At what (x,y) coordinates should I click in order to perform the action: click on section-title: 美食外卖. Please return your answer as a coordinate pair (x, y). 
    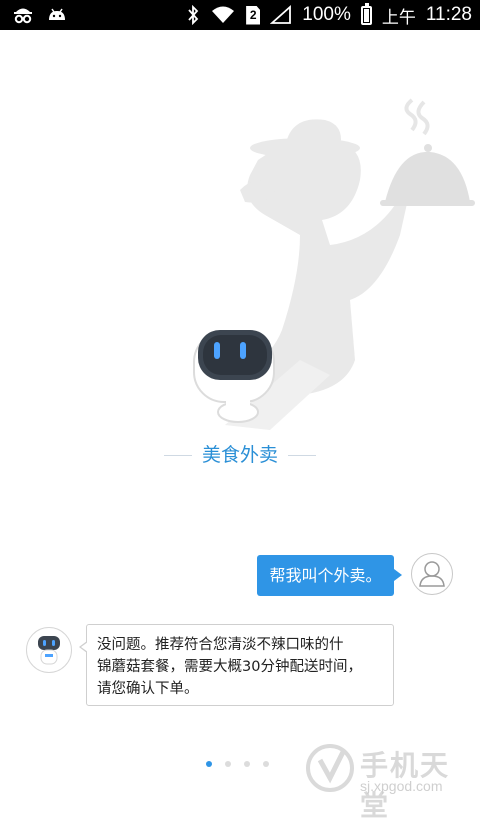
    Looking at the image, I should click on (240, 453).